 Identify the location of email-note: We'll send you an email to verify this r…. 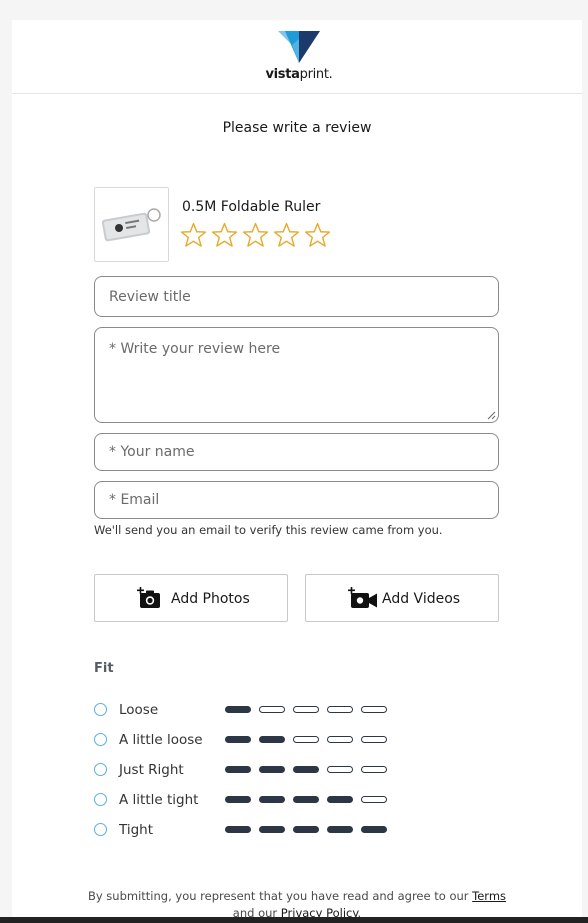
(268, 530).